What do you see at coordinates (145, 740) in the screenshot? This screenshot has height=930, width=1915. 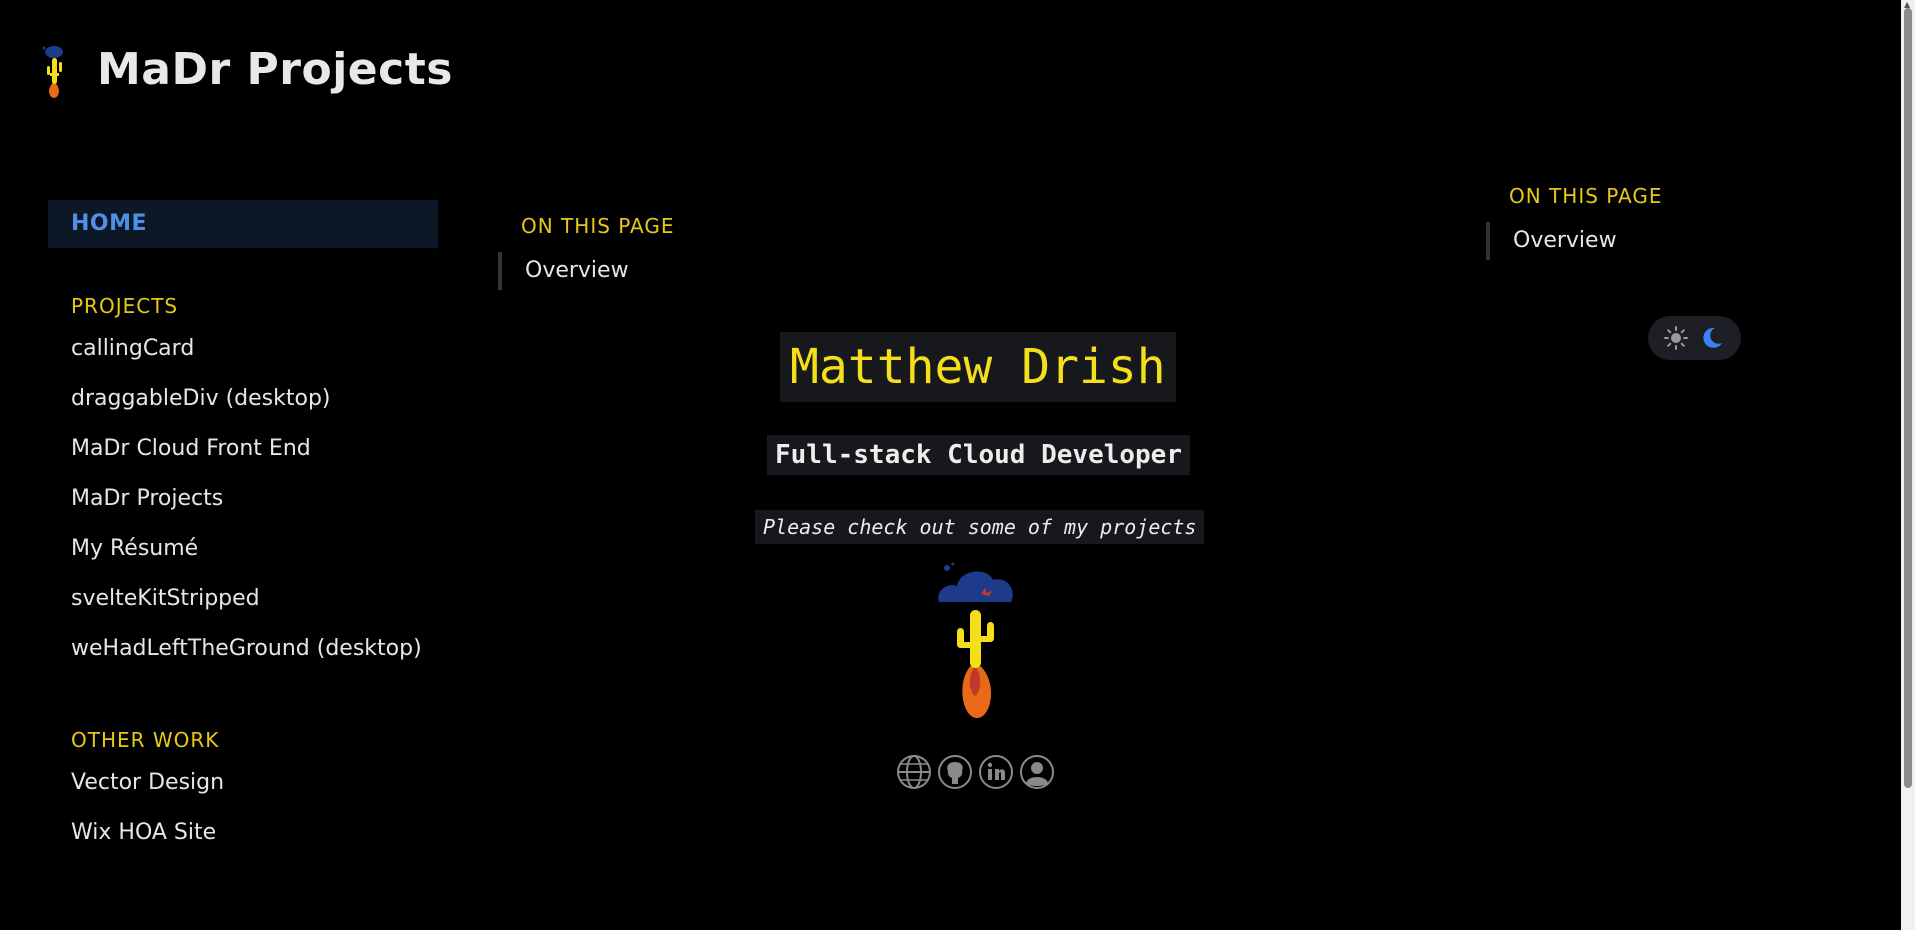 I see `sidebar-section-other-work-heading: OTHER WORK` at bounding box center [145, 740].